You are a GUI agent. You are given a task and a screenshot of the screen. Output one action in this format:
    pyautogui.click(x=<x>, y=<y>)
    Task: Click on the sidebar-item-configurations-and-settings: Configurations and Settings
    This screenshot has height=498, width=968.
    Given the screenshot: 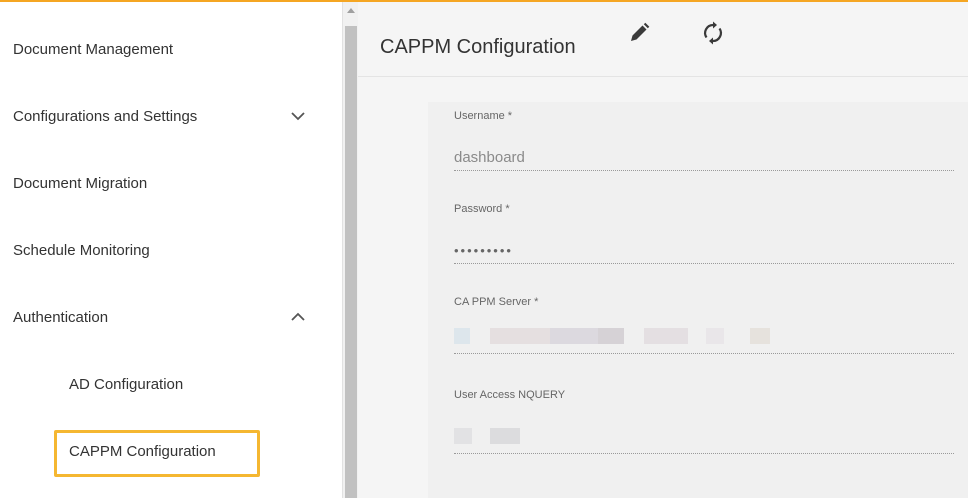 What is the action you would take?
    pyautogui.click(x=171, y=116)
    